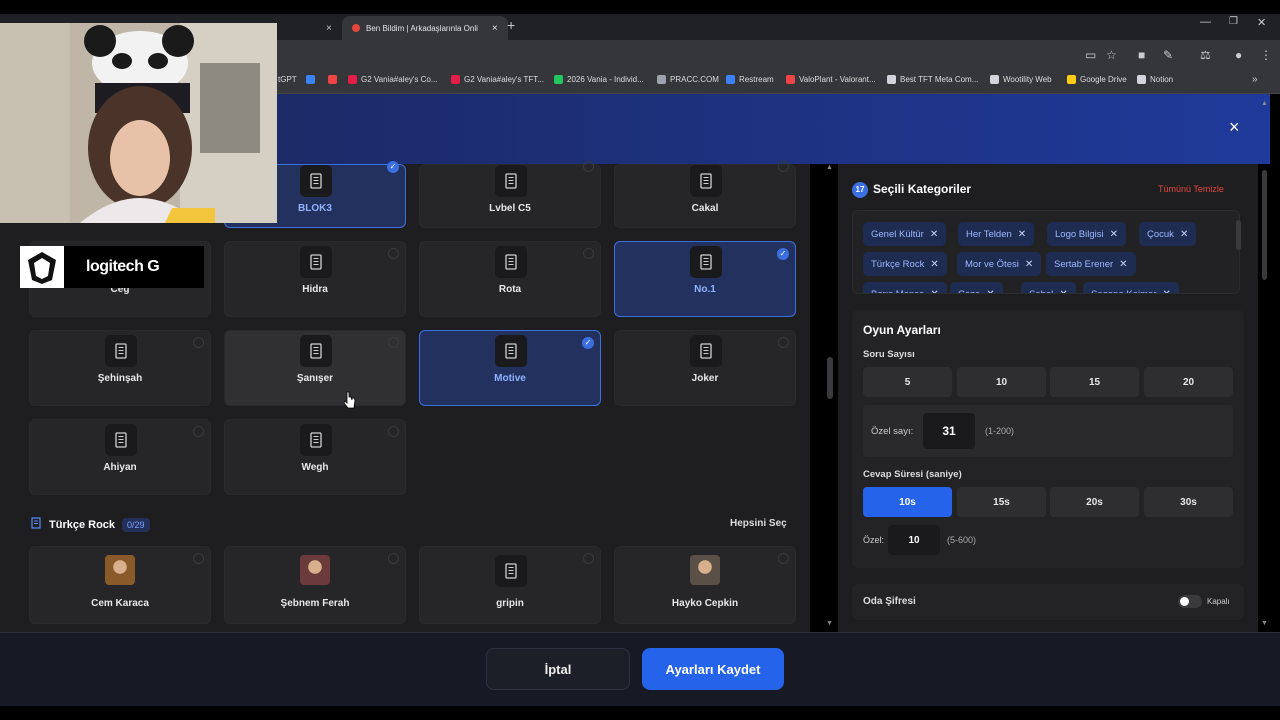 The image size is (1280, 720). Describe the element at coordinates (783, 166) in the screenshot. I see `radio-icon` at that location.